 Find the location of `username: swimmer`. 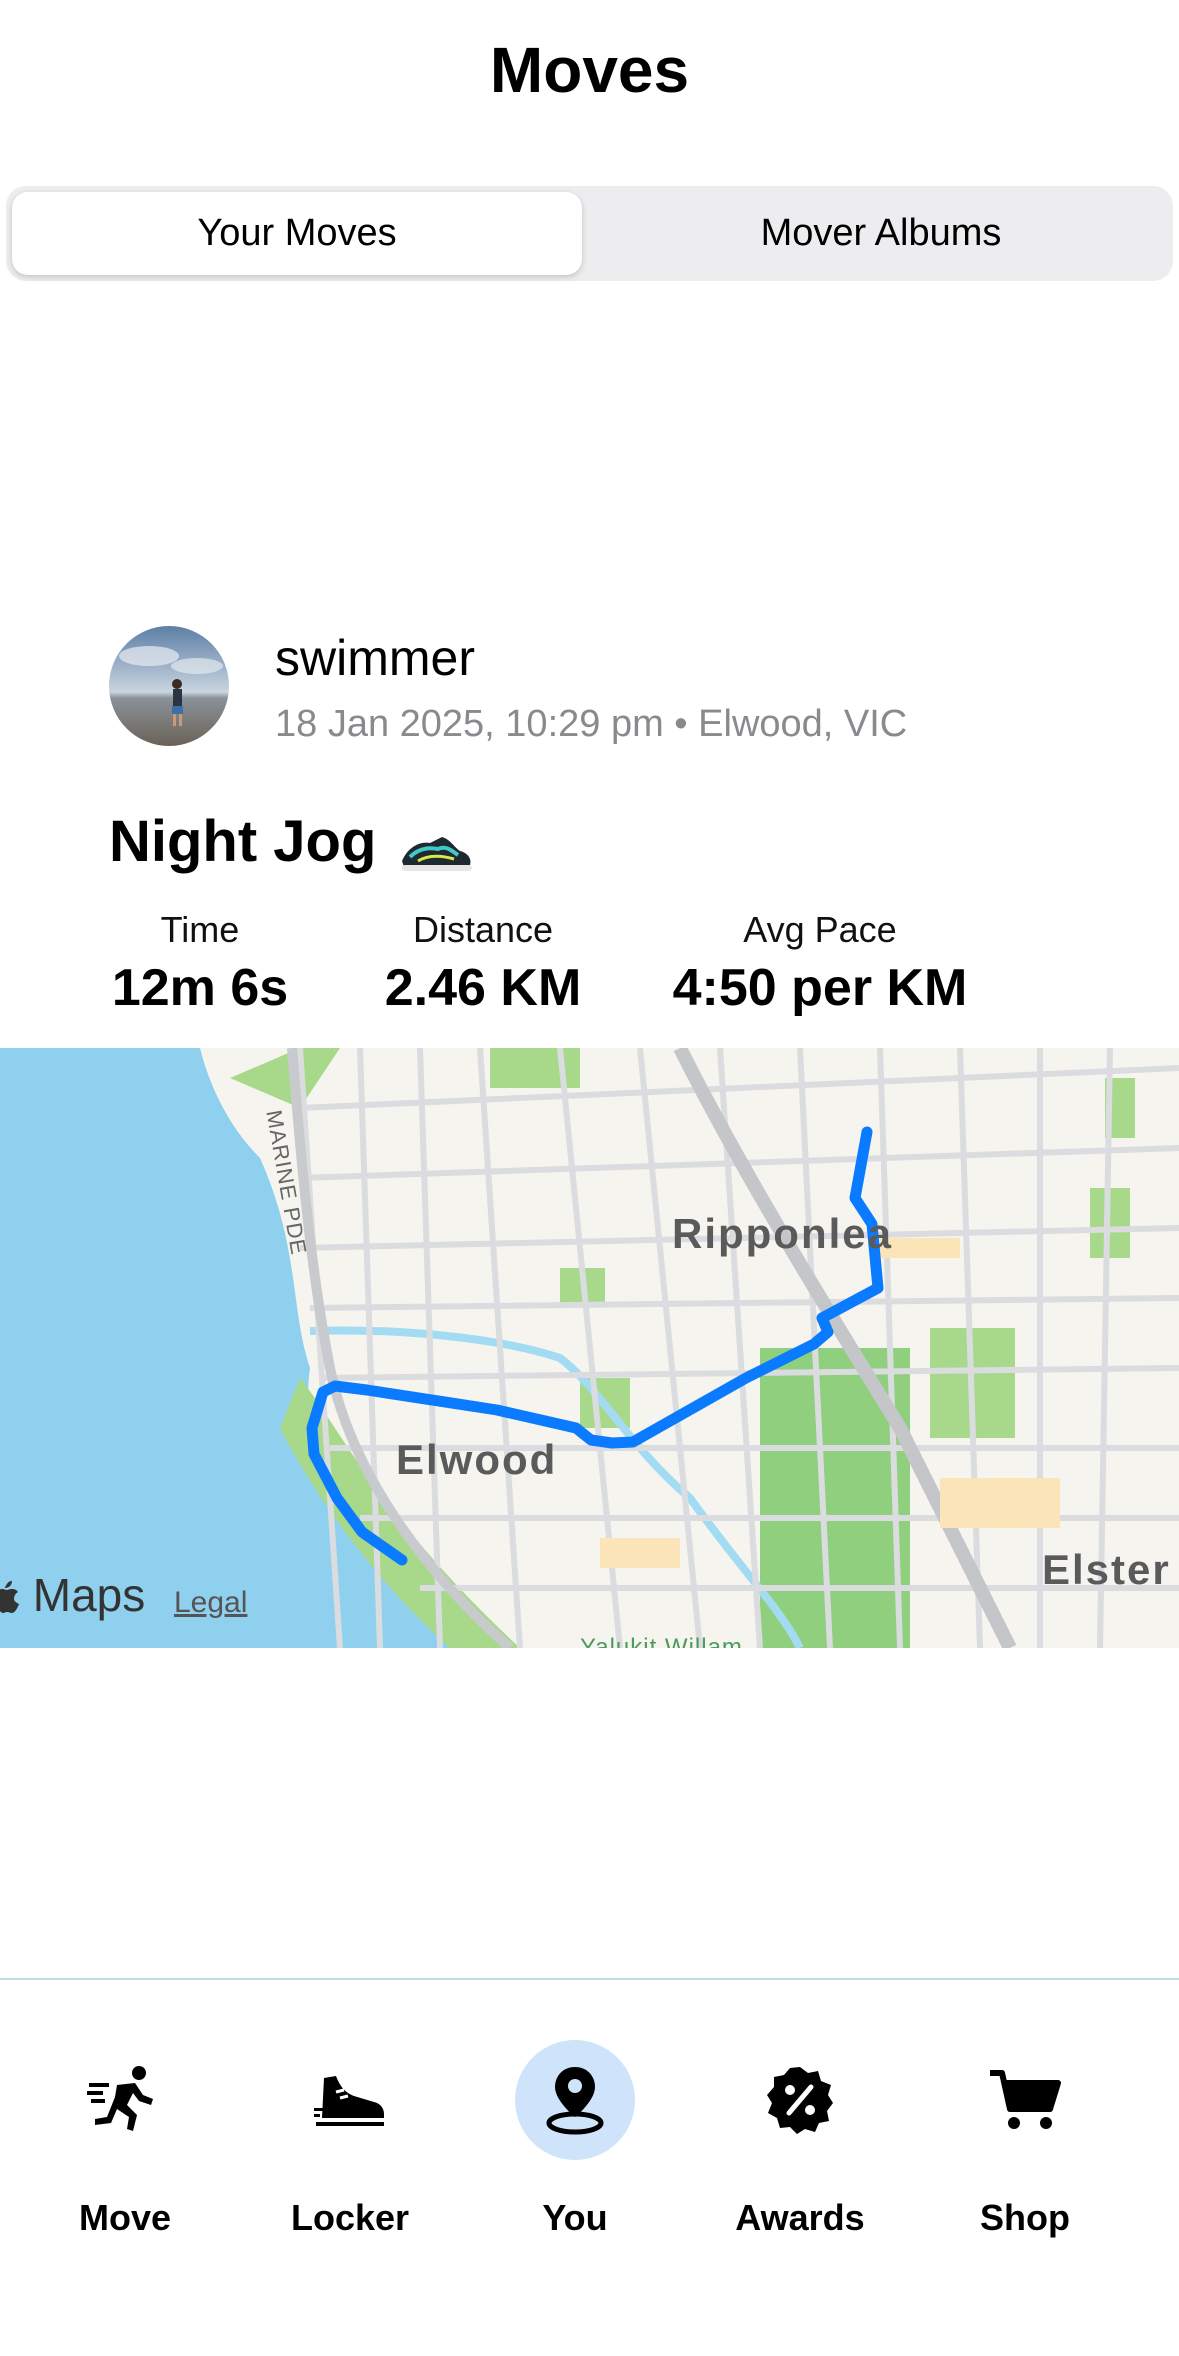

username: swimmer is located at coordinates (375, 658).